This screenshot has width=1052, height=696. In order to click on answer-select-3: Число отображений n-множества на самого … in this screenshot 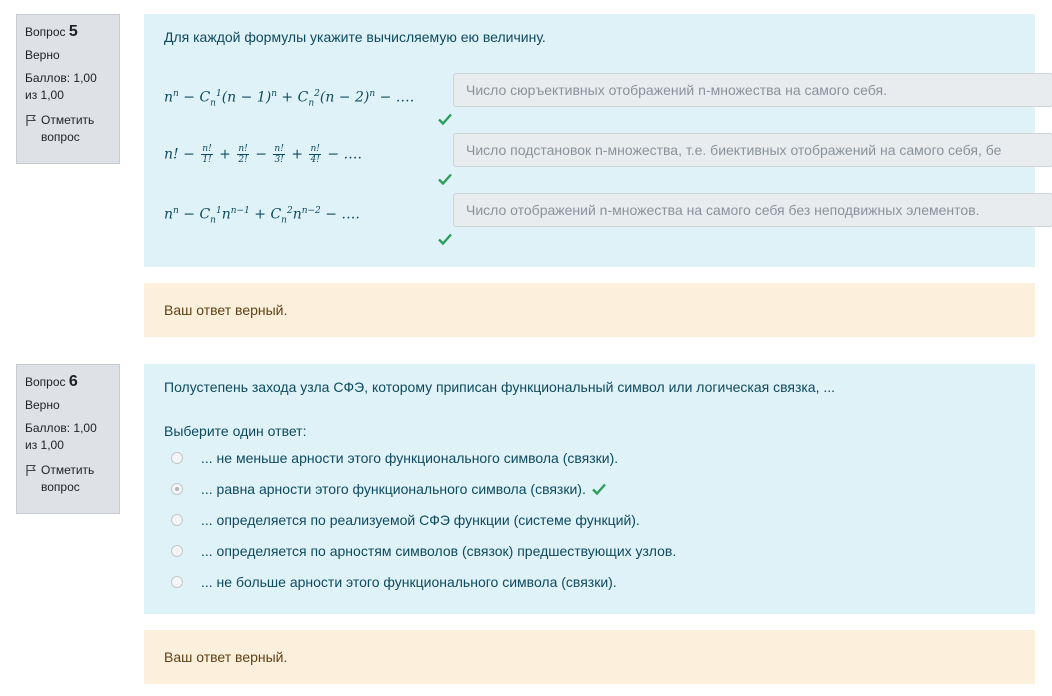, I will do `click(752, 210)`.